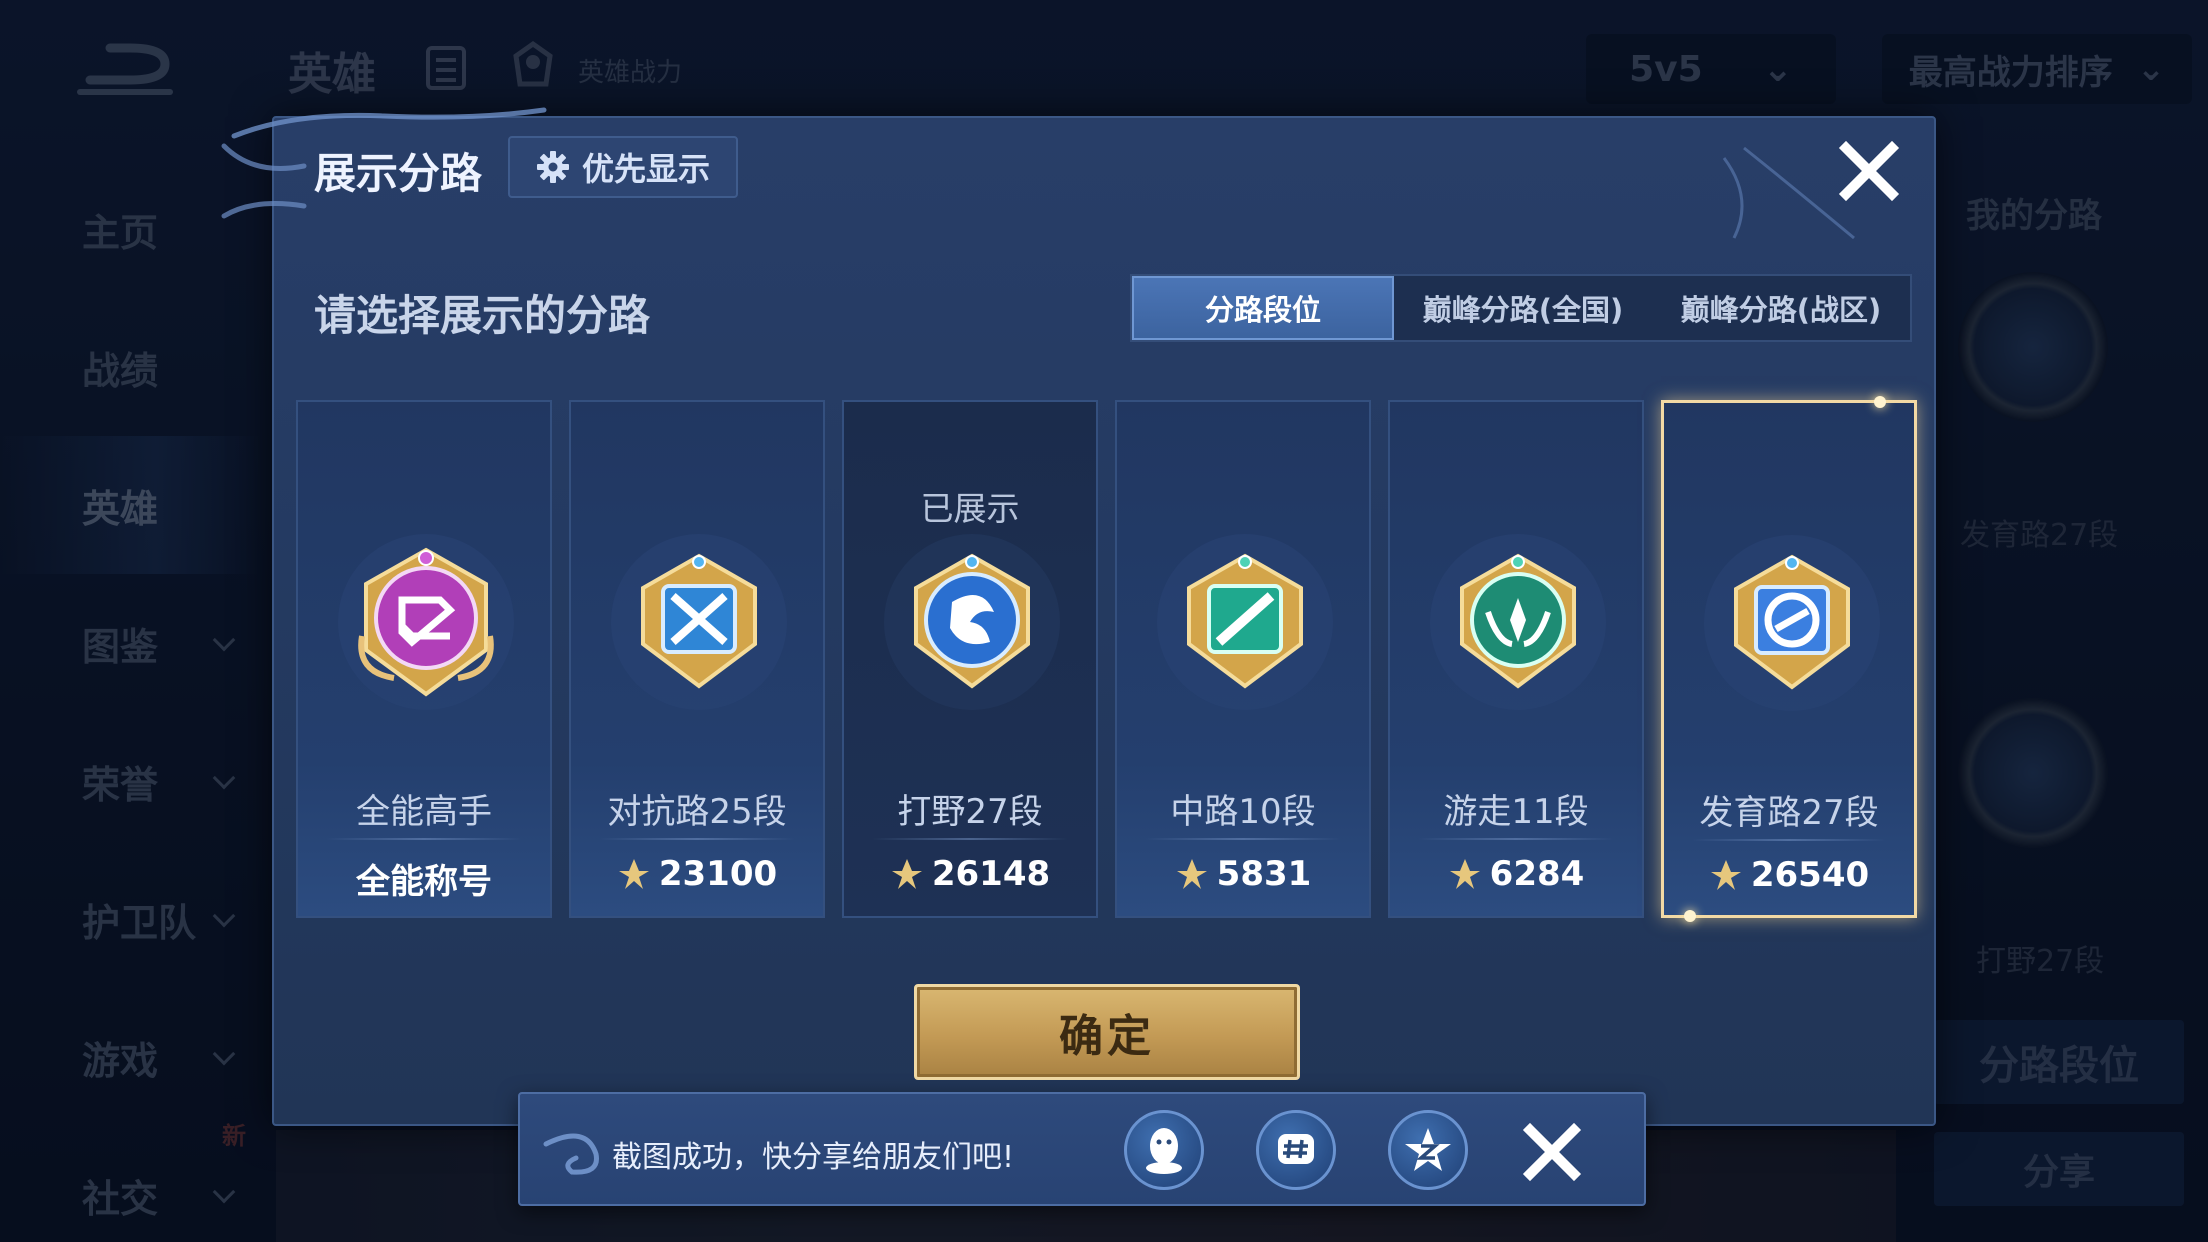 The height and width of the screenshot is (1242, 2208). Describe the element at coordinates (2039, 535) in the screenshot. I see `my-lane-label: 发育路27段` at that location.